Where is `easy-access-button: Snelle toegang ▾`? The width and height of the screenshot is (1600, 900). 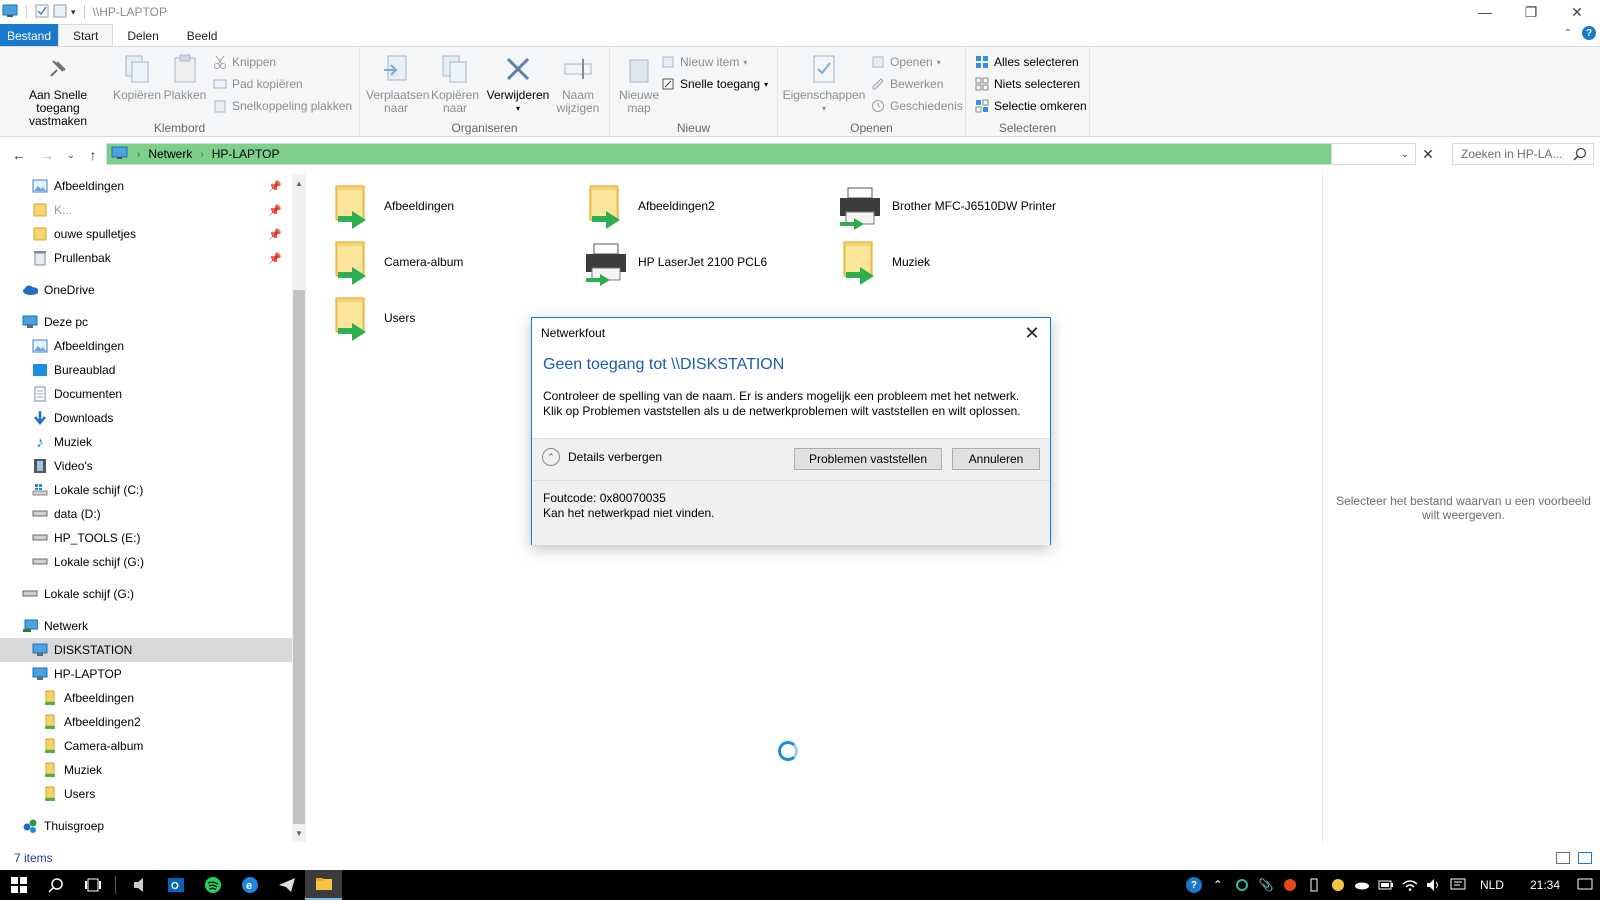
easy-access-button: Snelle toegang ▾ is located at coordinates (714, 84).